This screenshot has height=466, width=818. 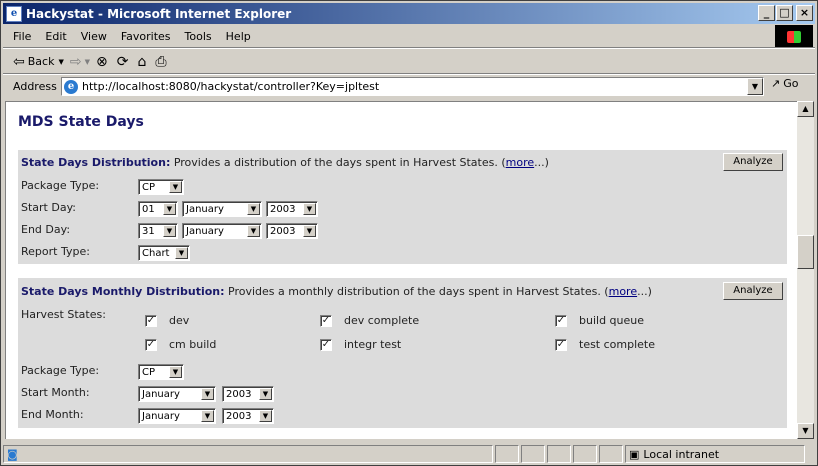 I want to click on checkbox-dev: ✓ dev, so click(x=167, y=320).